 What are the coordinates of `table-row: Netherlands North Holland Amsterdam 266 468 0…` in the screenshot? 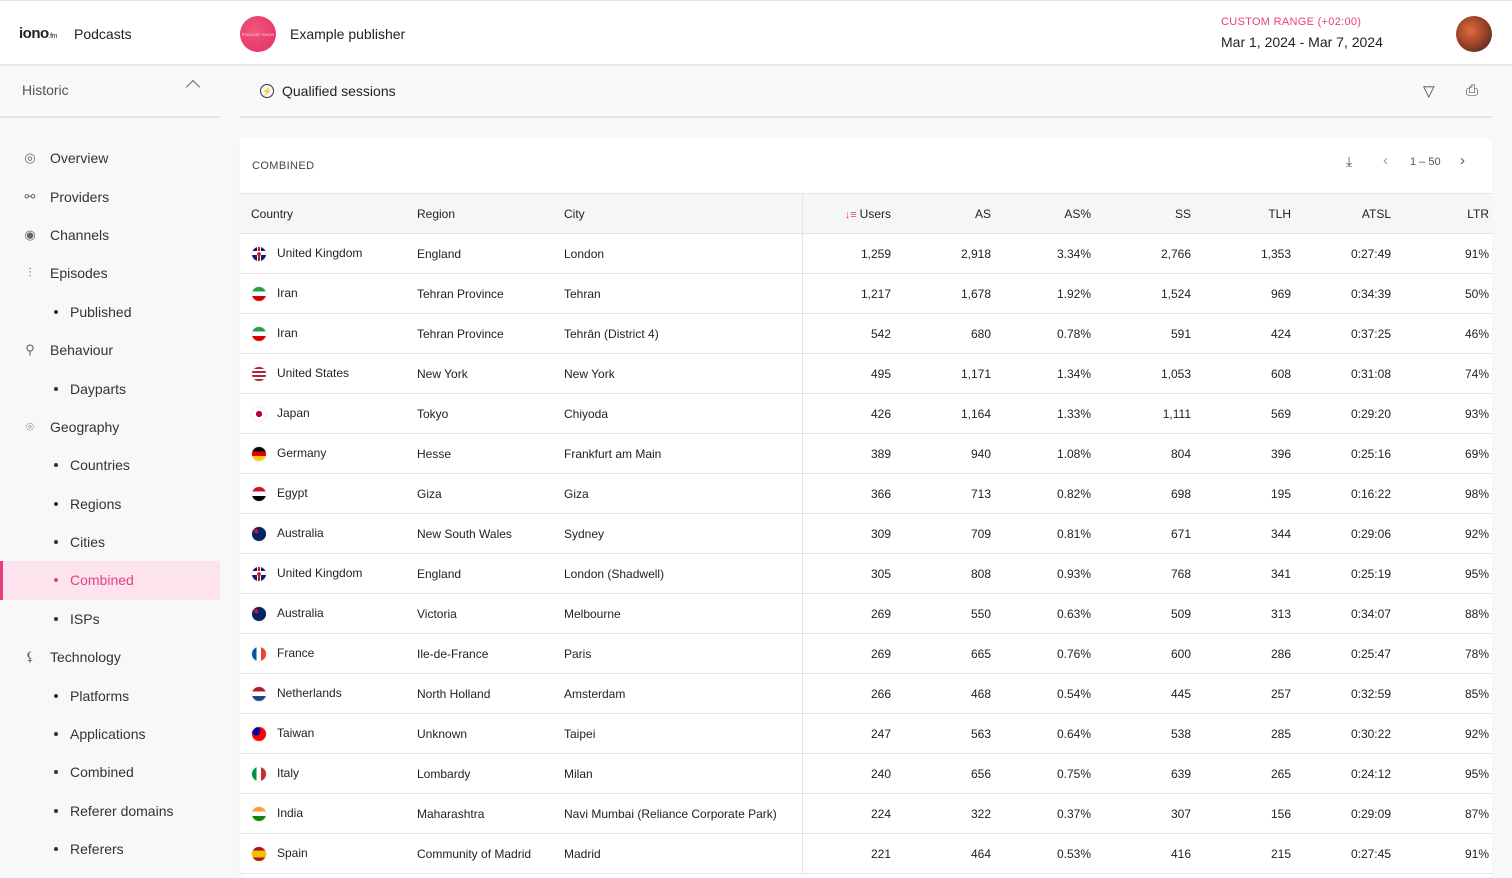 It's located at (866, 693).